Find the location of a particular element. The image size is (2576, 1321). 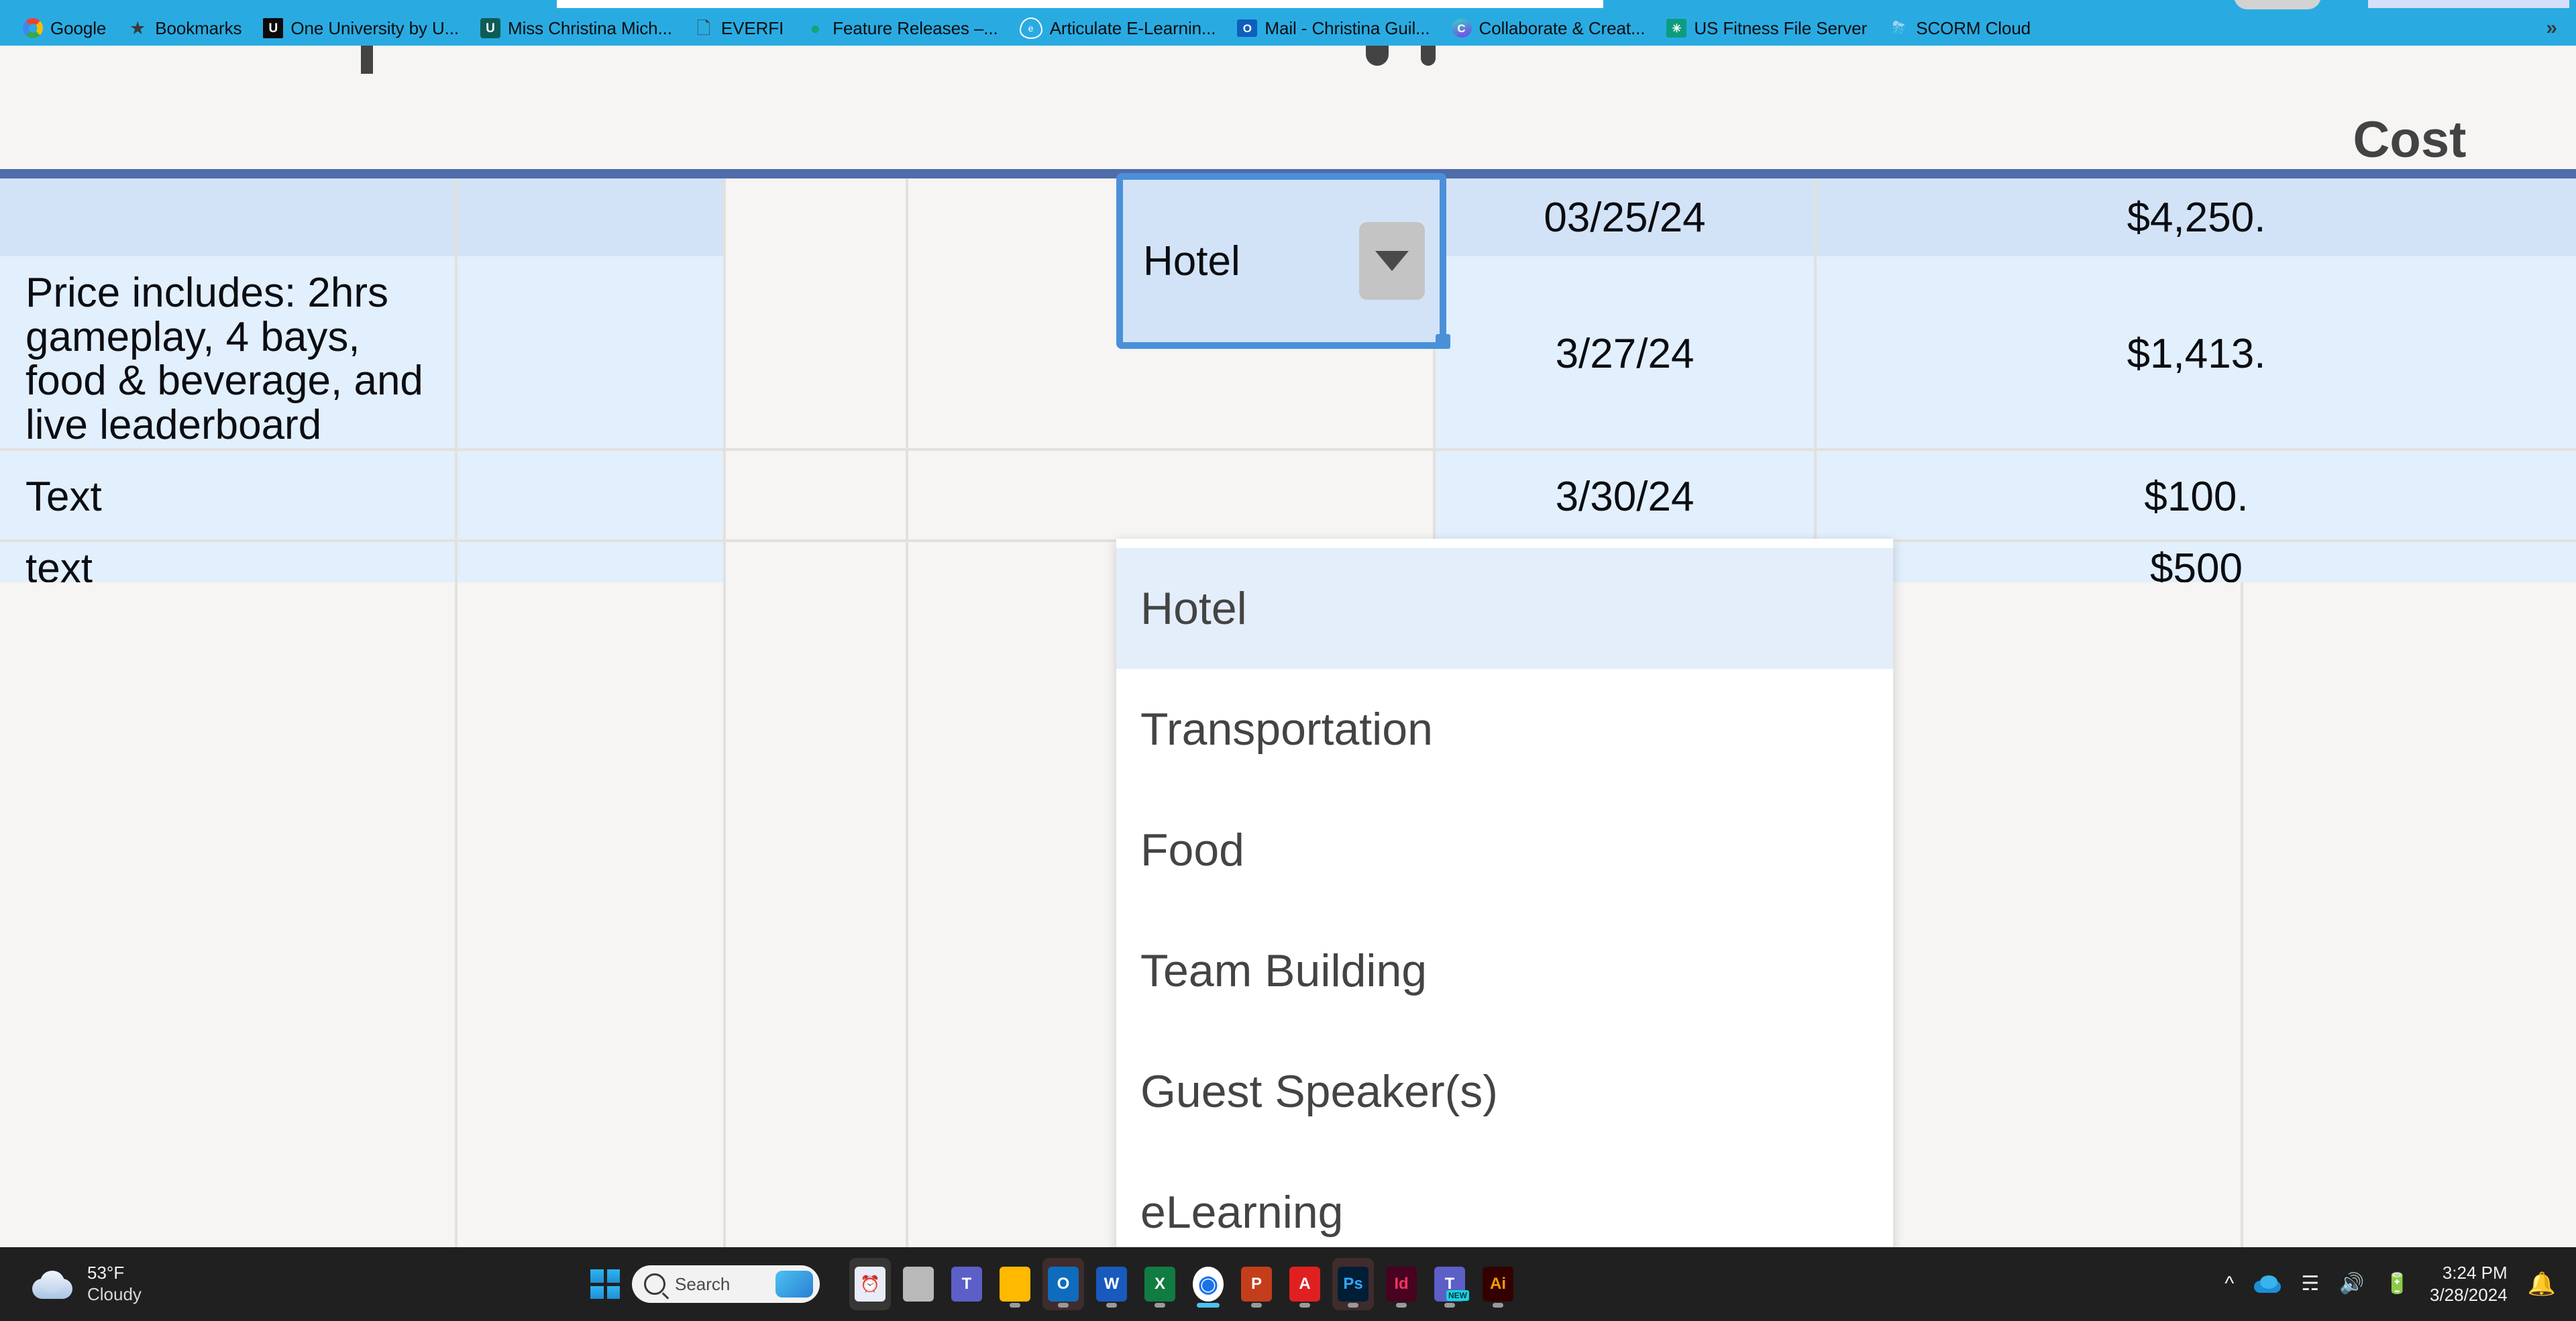

taskbar-app-word: W is located at coordinates (1111, 1284).